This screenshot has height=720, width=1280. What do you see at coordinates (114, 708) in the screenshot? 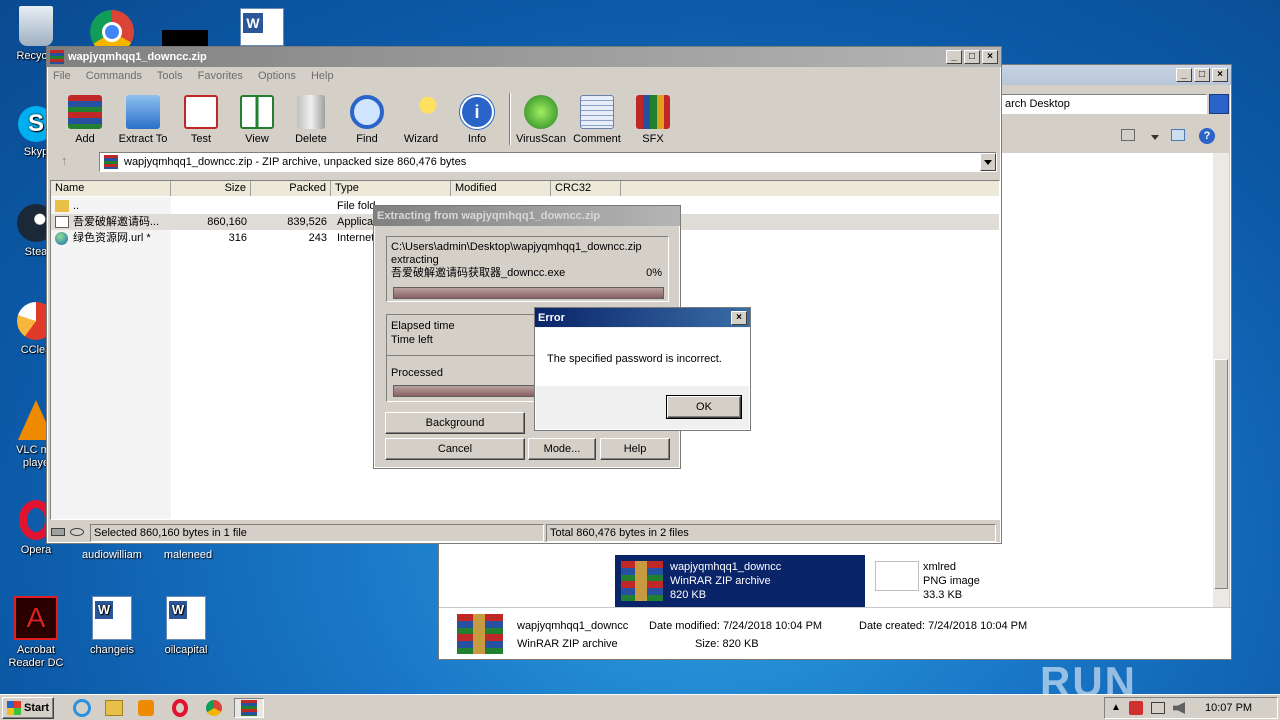
I see `explorer-taskbar-icon` at bounding box center [114, 708].